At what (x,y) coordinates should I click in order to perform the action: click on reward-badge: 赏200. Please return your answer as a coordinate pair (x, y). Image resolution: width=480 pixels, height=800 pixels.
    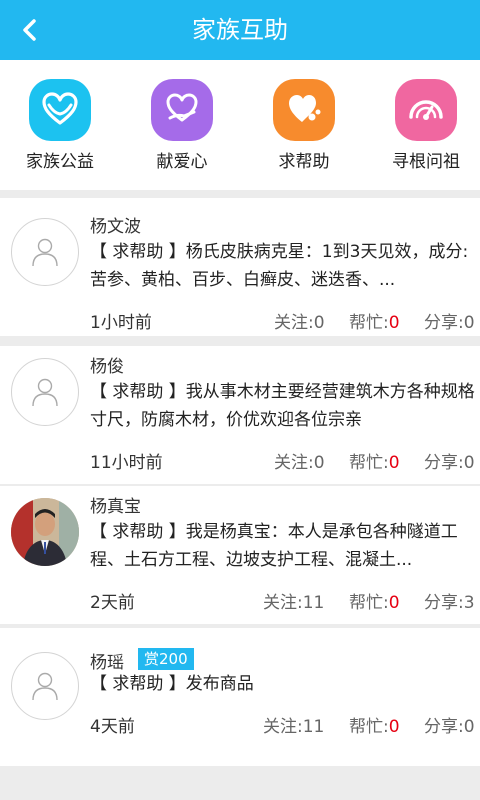
    Looking at the image, I should click on (166, 659).